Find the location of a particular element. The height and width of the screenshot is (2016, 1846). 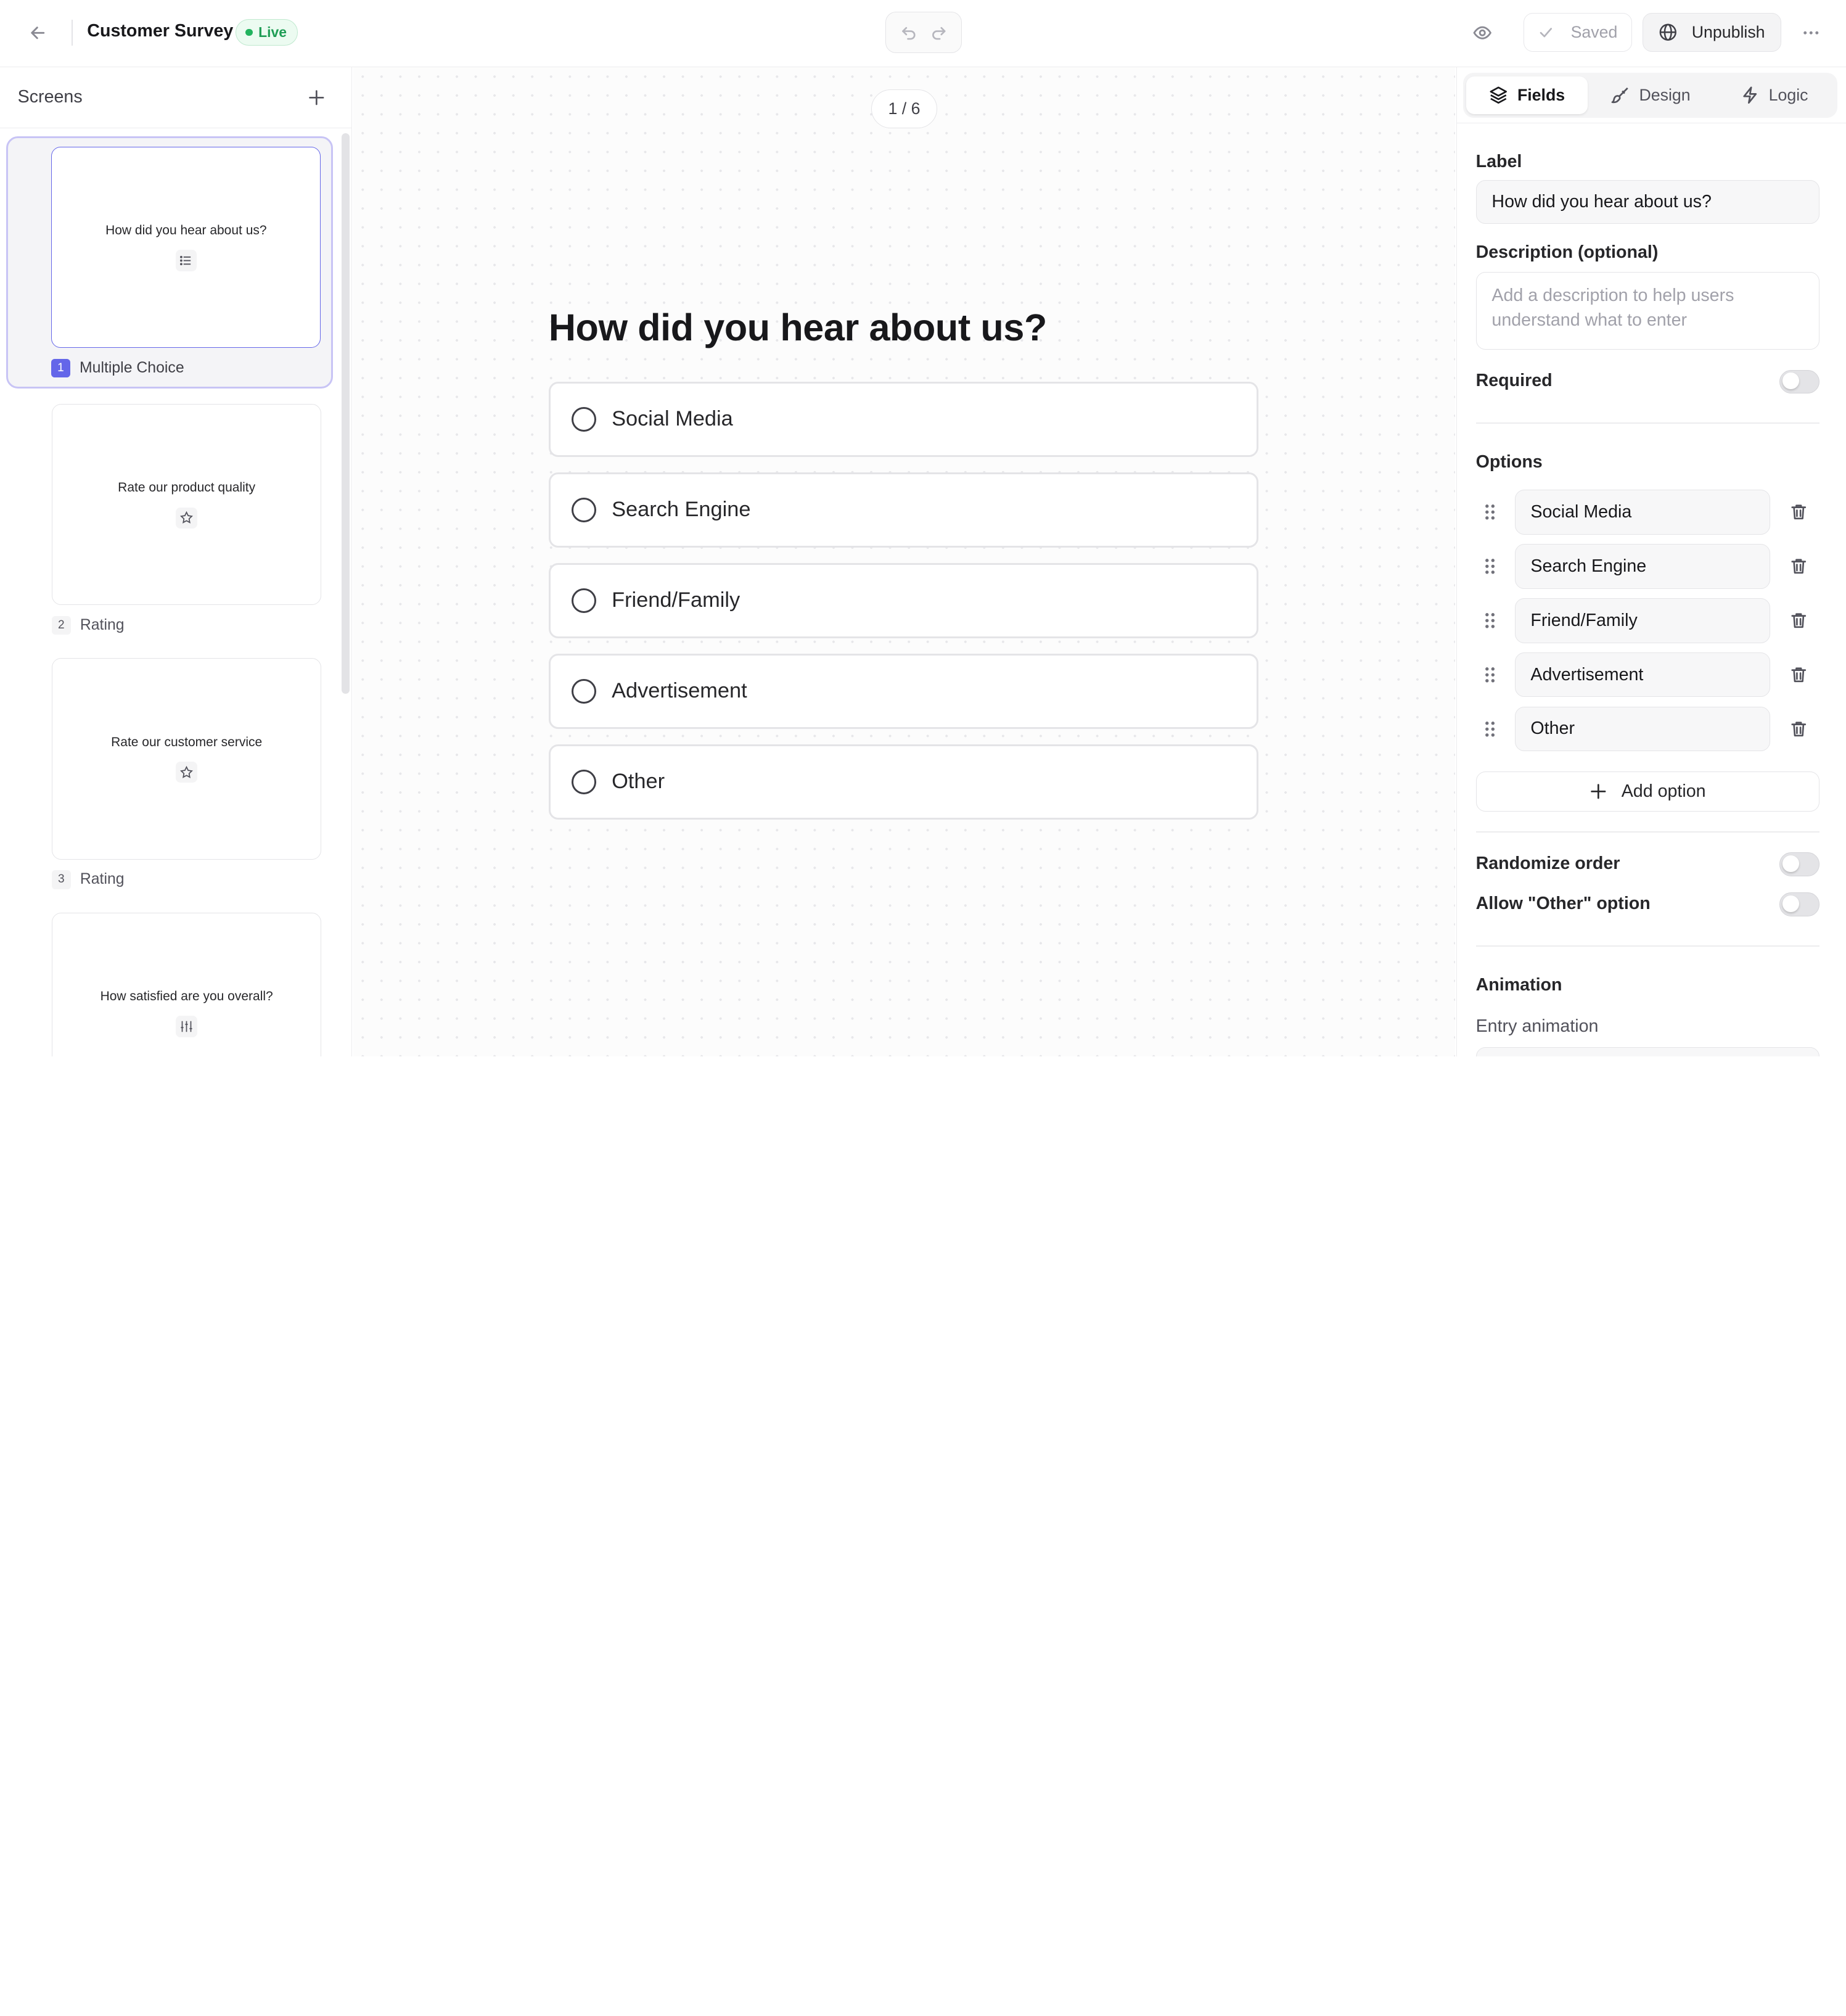

required-label: Required is located at coordinates (1514, 381).